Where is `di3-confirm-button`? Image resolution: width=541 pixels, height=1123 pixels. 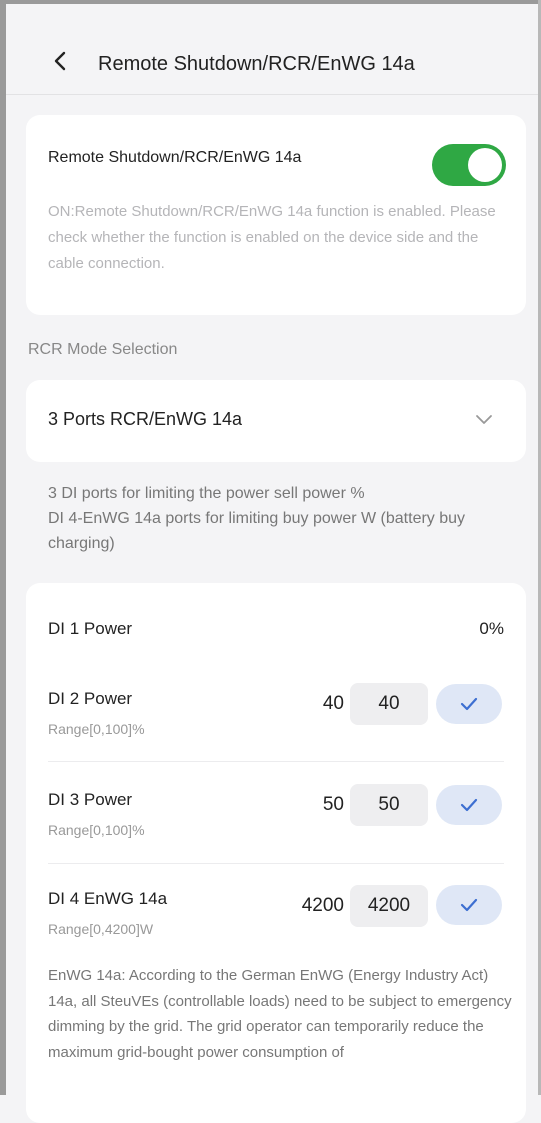
di3-confirm-button is located at coordinates (469, 805).